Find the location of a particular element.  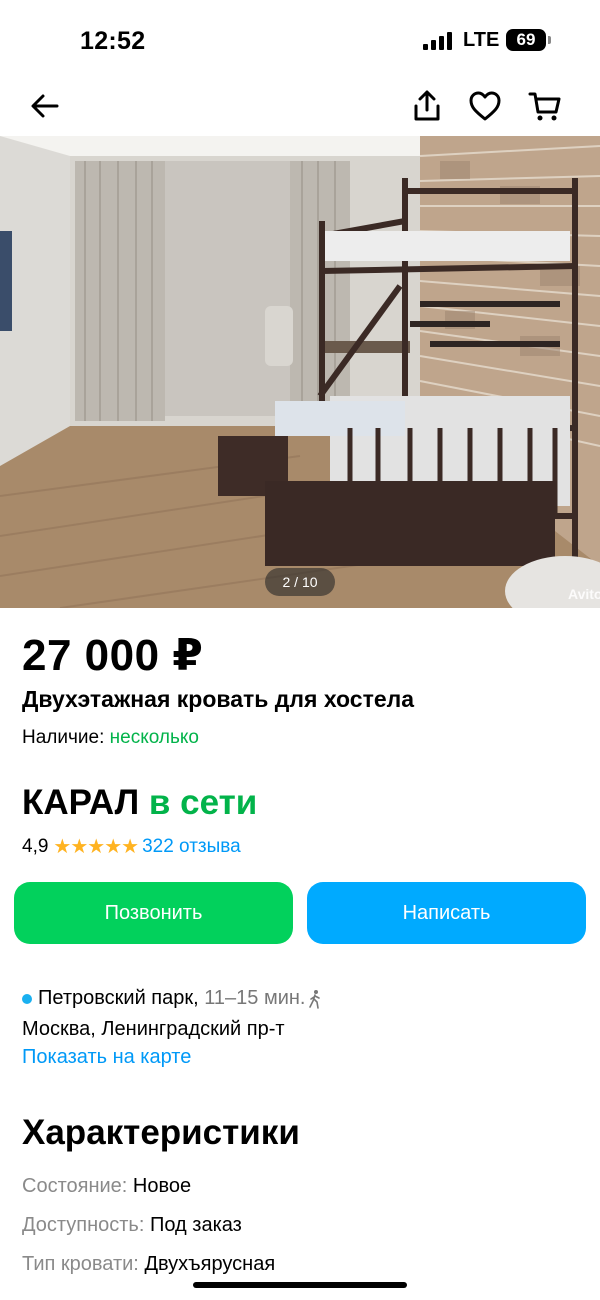

metro-station: Петровский парк, 11–15 мин. is located at coordinates (172, 998).